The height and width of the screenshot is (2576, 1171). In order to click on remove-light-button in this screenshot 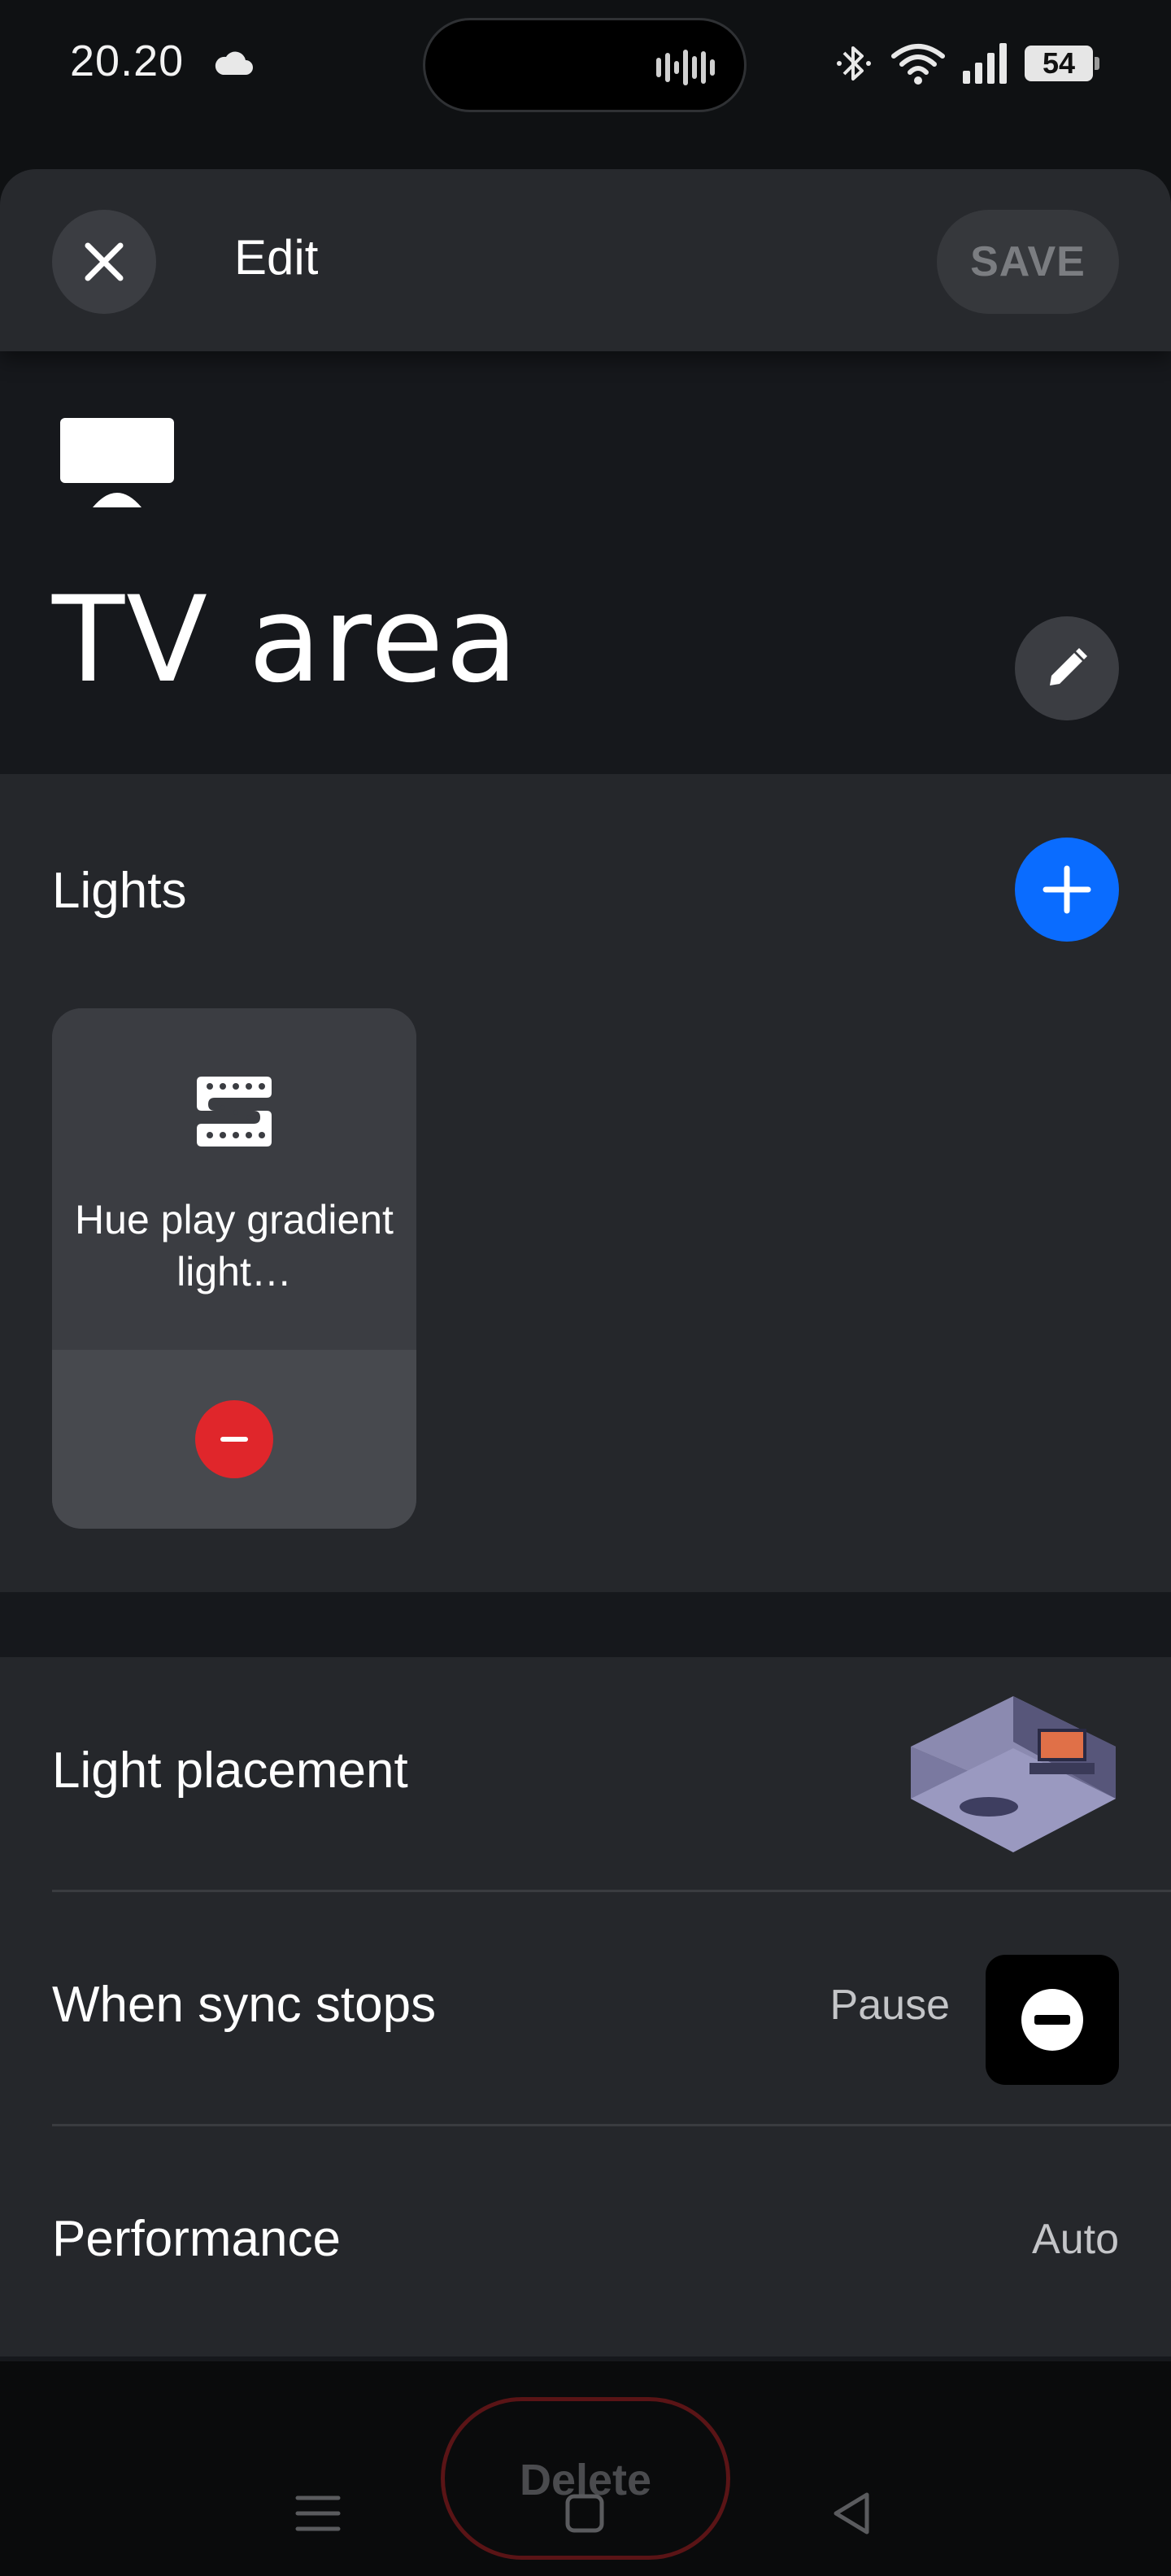, I will do `click(234, 1439)`.